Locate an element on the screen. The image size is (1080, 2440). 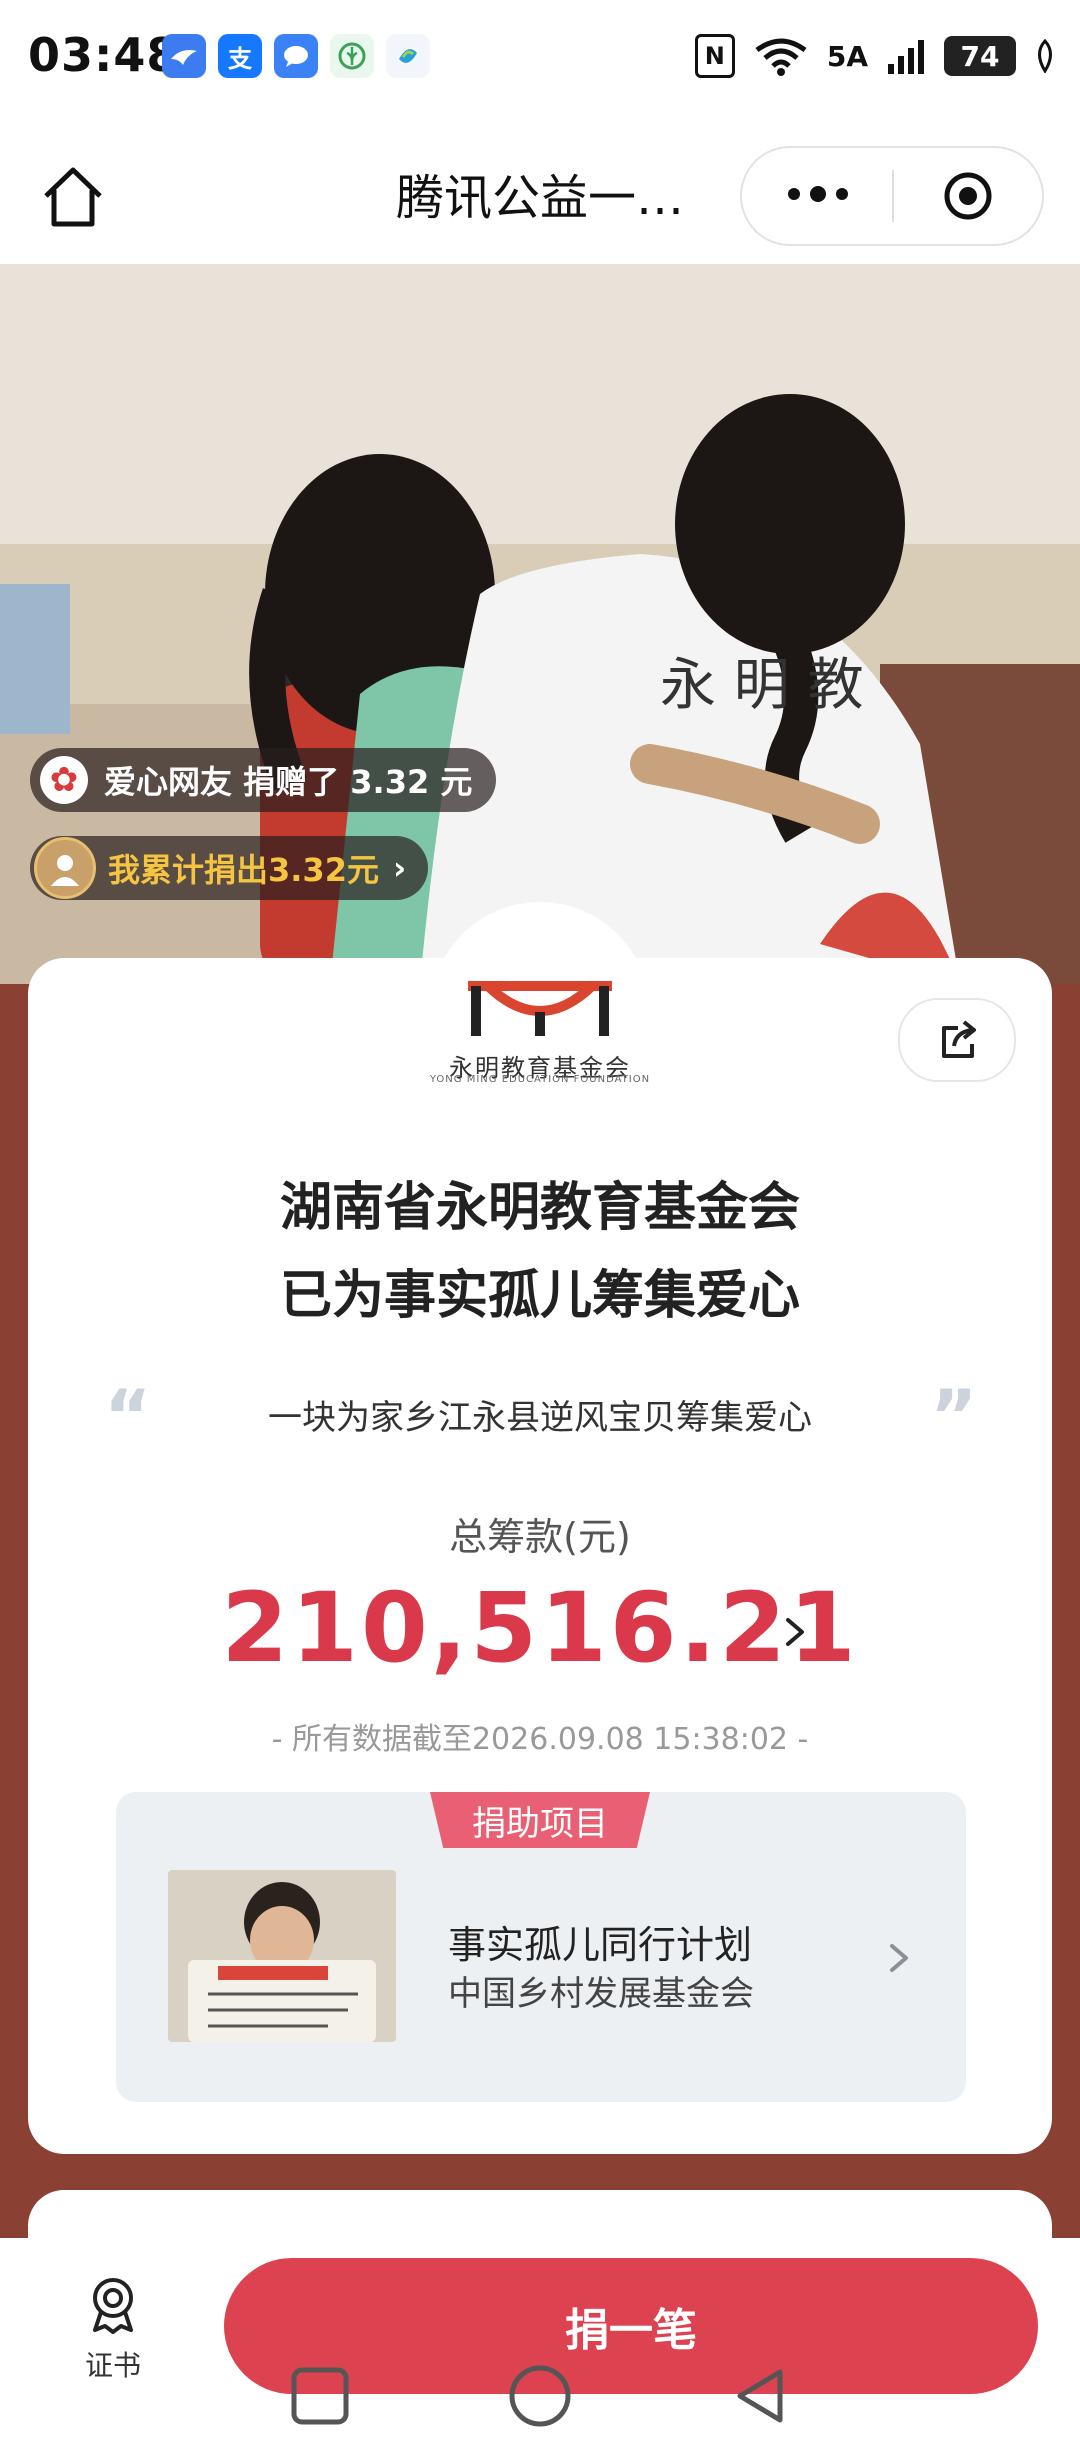
message-icon is located at coordinates (296, 56).